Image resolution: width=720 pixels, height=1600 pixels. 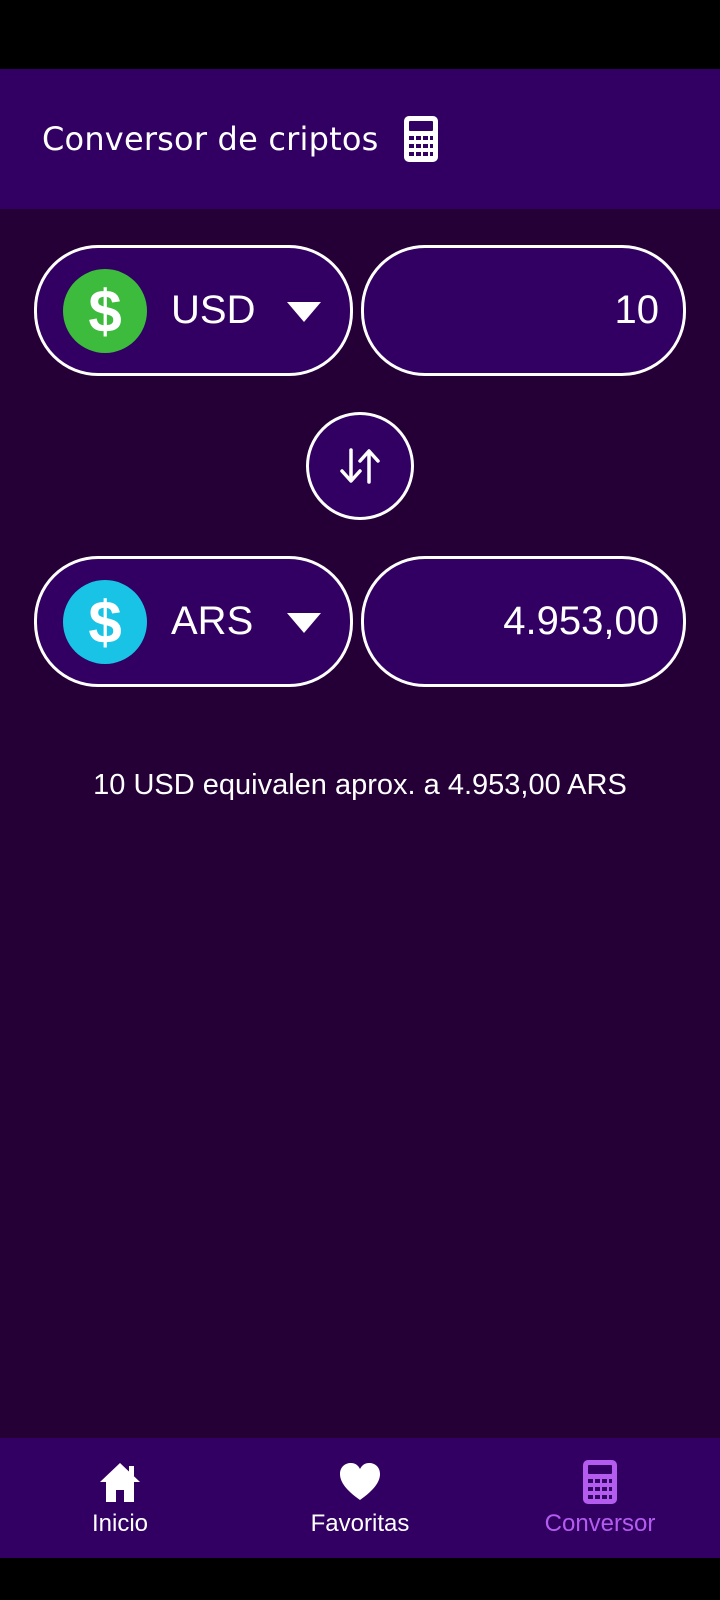 I want to click on home-icon, so click(x=120, y=1482).